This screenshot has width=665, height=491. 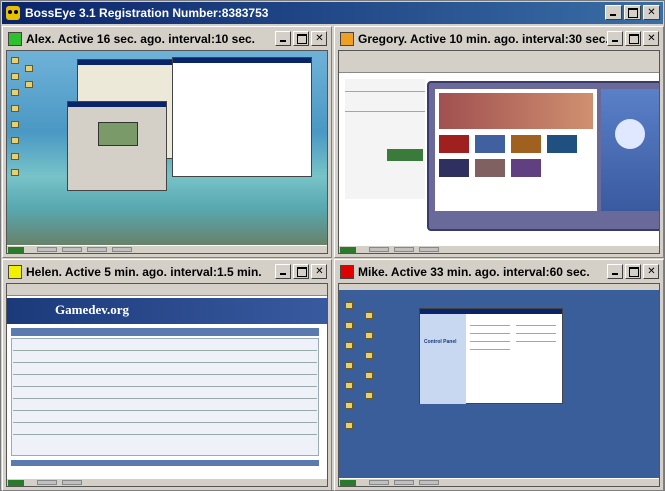 What do you see at coordinates (92, 309) in the screenshot?
I see `site-logo: Gamedev.org` at bounding box center [92, 309].